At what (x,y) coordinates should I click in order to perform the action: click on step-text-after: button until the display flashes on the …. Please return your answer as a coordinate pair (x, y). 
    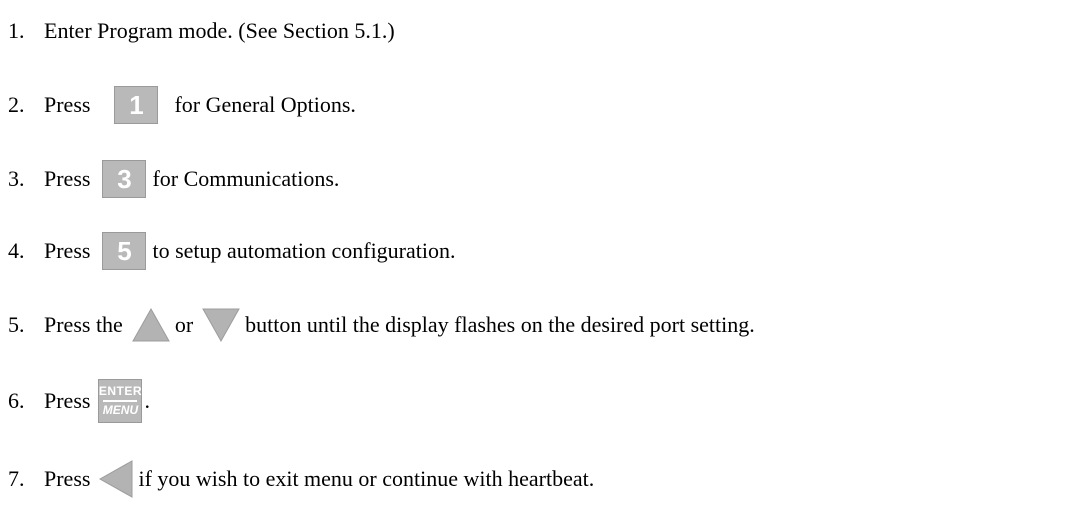
    Looking at the image, I should click on (500, 324).